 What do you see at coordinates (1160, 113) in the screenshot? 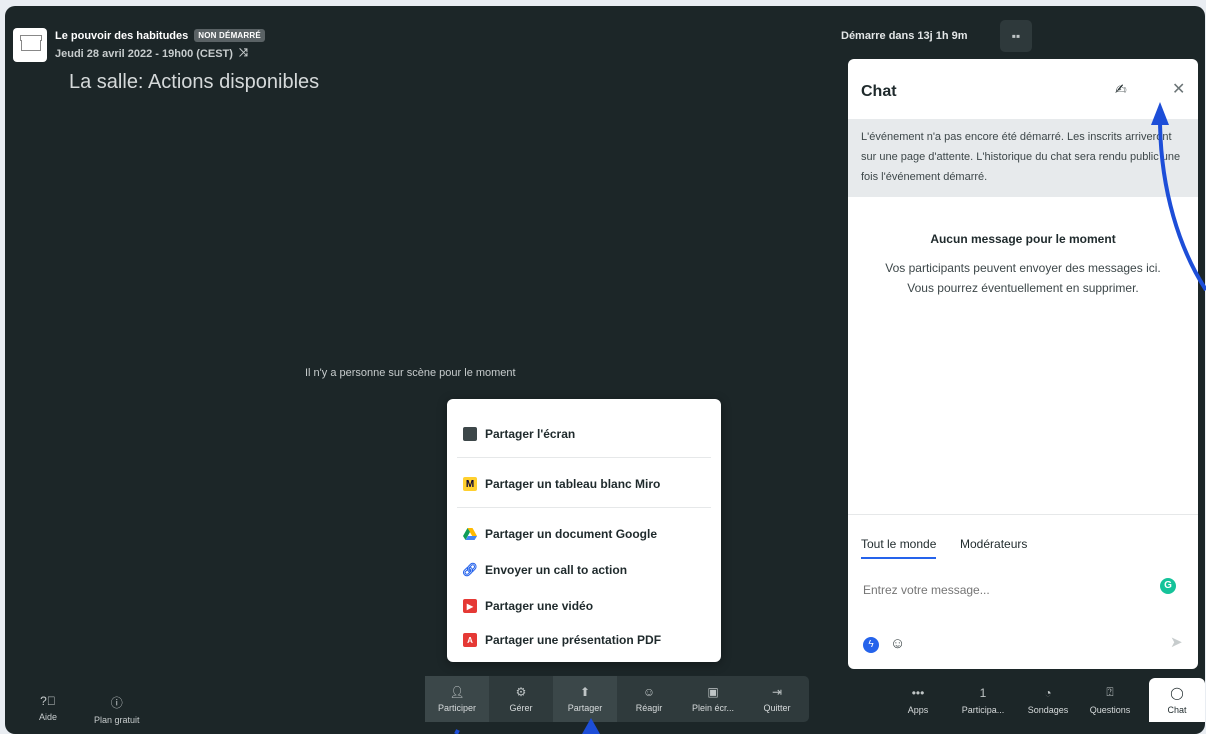
I see `arrowhead-mute` at bounding box center [1160, 113].